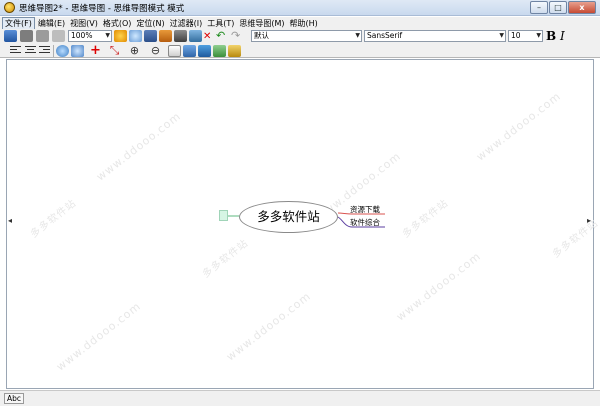 This screenshot has height=406, width=600. I want to click on status-bar: Abc, so click(300, 398).